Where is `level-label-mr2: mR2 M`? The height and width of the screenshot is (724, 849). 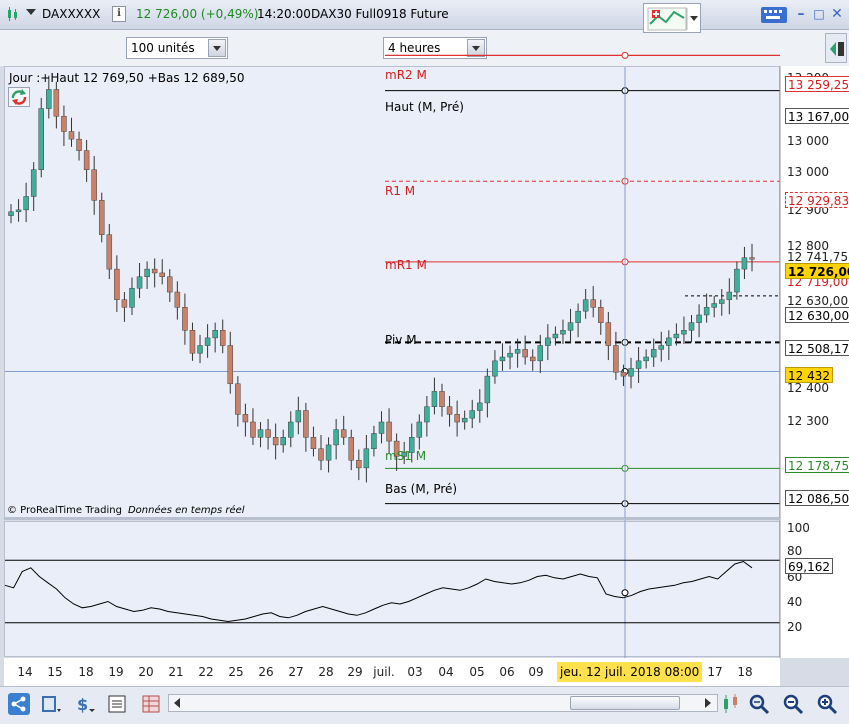 level-label-mr2: mR2 M is located at coordinates (406, 75).